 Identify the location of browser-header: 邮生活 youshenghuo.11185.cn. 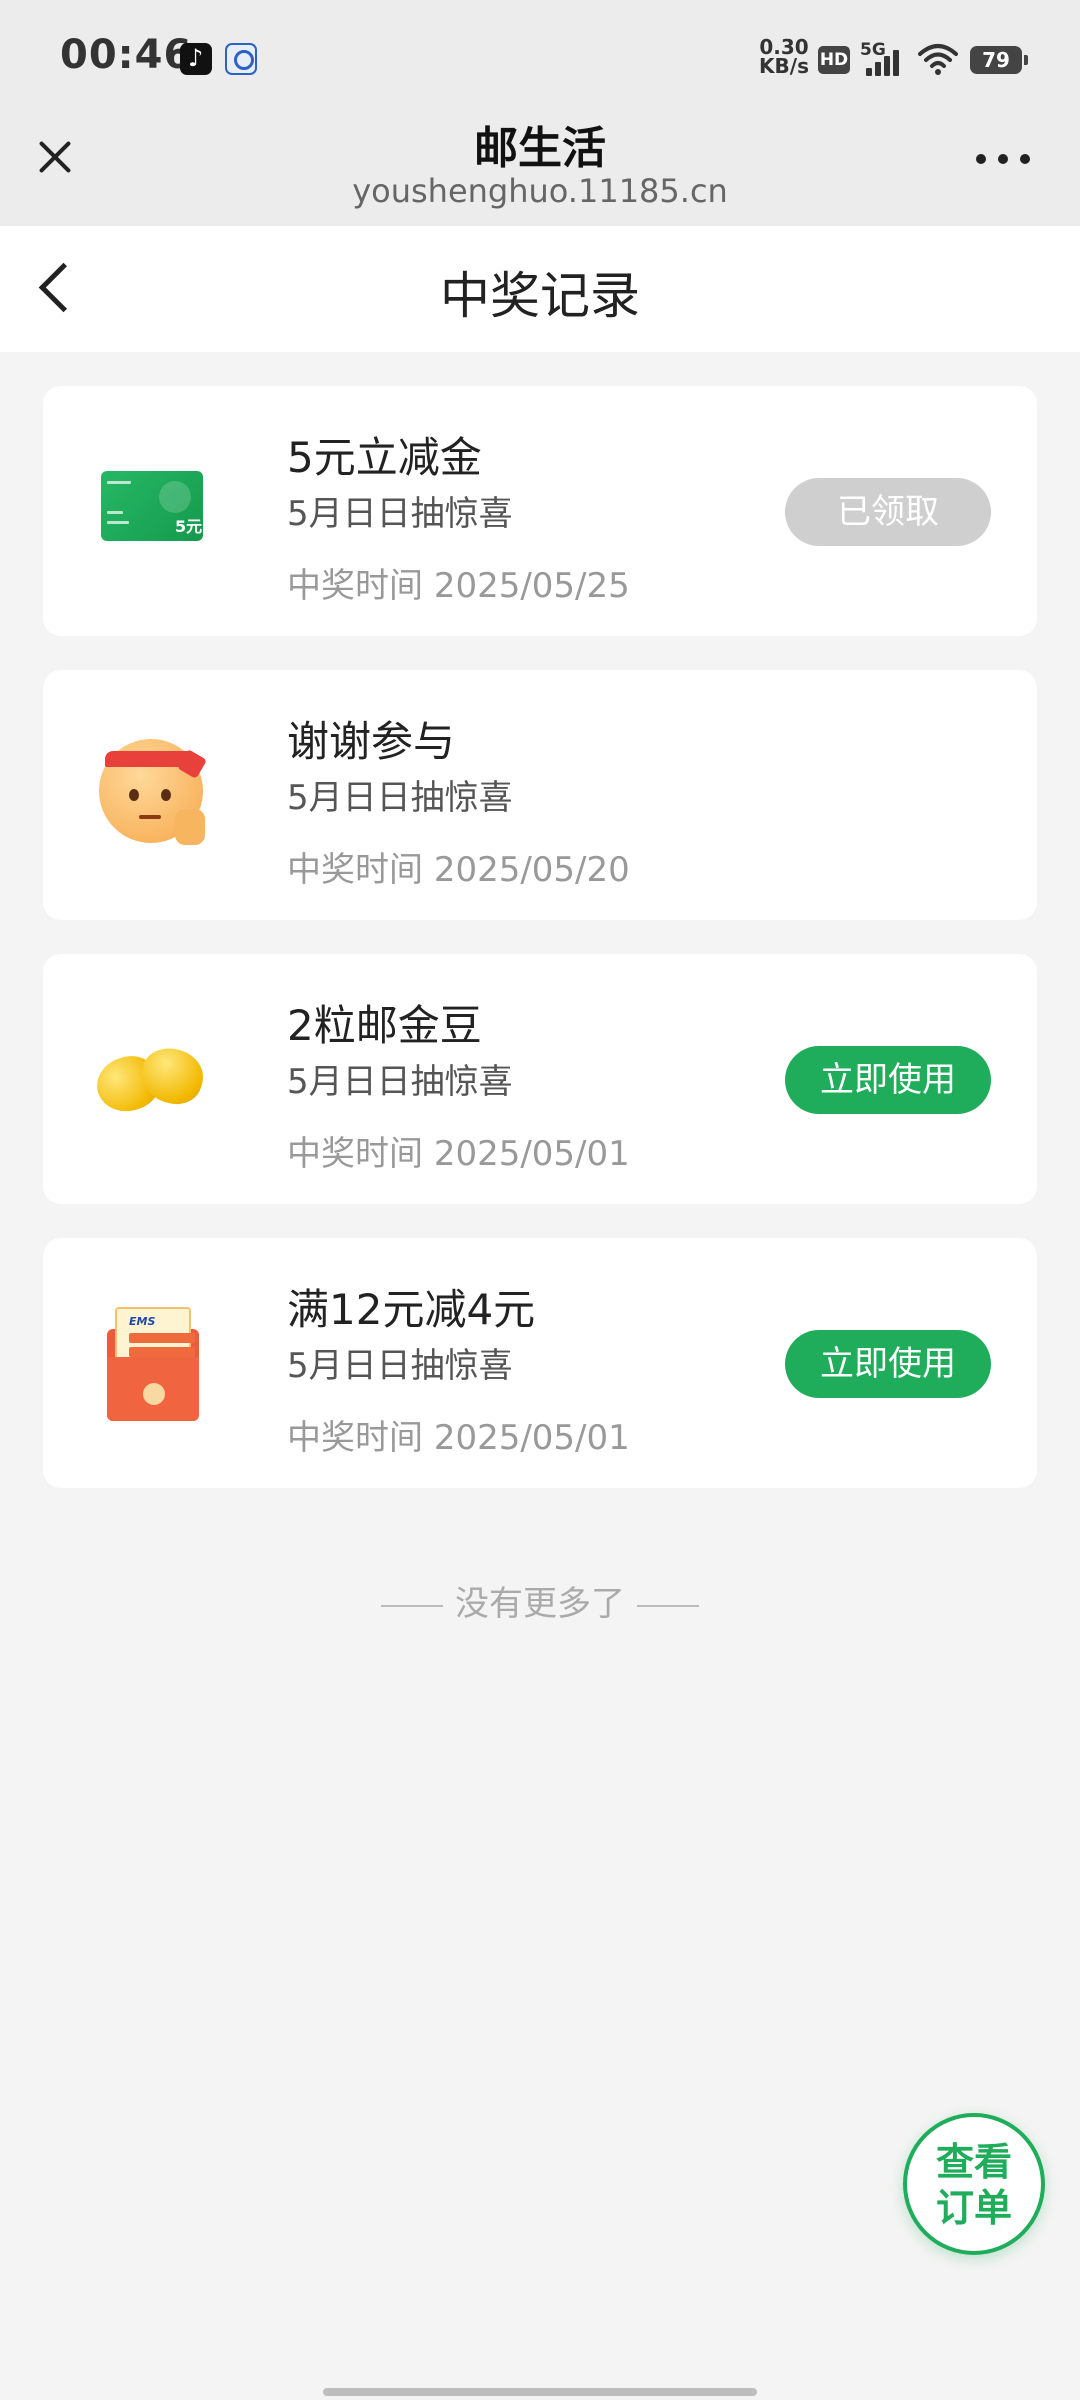
(540, 168).